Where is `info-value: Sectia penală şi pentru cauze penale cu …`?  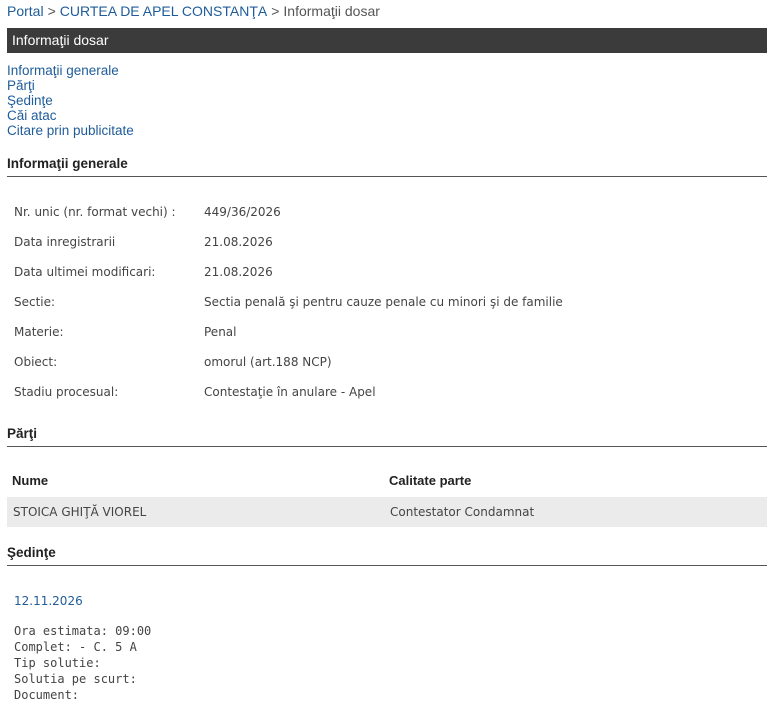 info-value: Sectia penală şi pentru cauze penale cu … is located at coordinates (383, 302).